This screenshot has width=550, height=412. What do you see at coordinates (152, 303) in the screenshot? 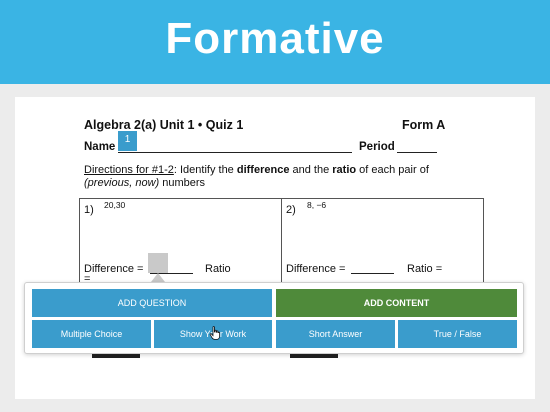
I see `add-question-button: ADD QUESTION` at bounding box center [152, 303].